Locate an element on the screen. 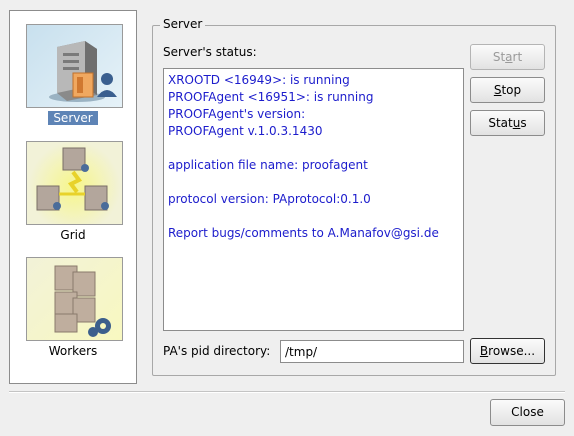 This screenshot has height=436, width=574. status-line: protocol version: PAprotocol:0.1.0 is located at coordinates (269, 199).